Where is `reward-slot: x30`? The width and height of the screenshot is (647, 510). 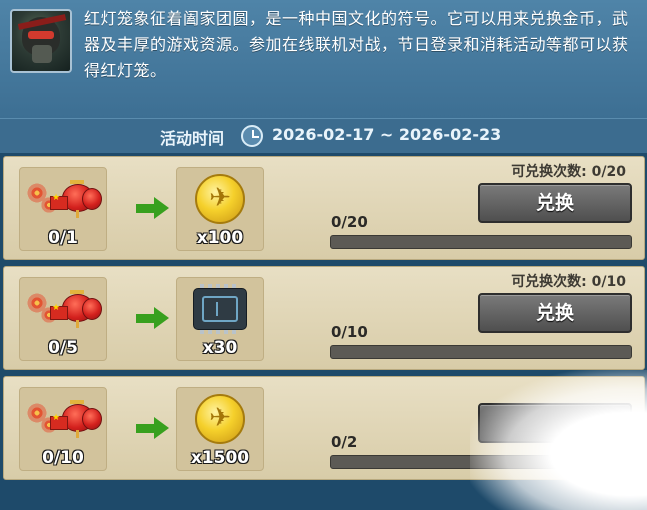
reward-slot: x30 is located at coordinates (220, 319).